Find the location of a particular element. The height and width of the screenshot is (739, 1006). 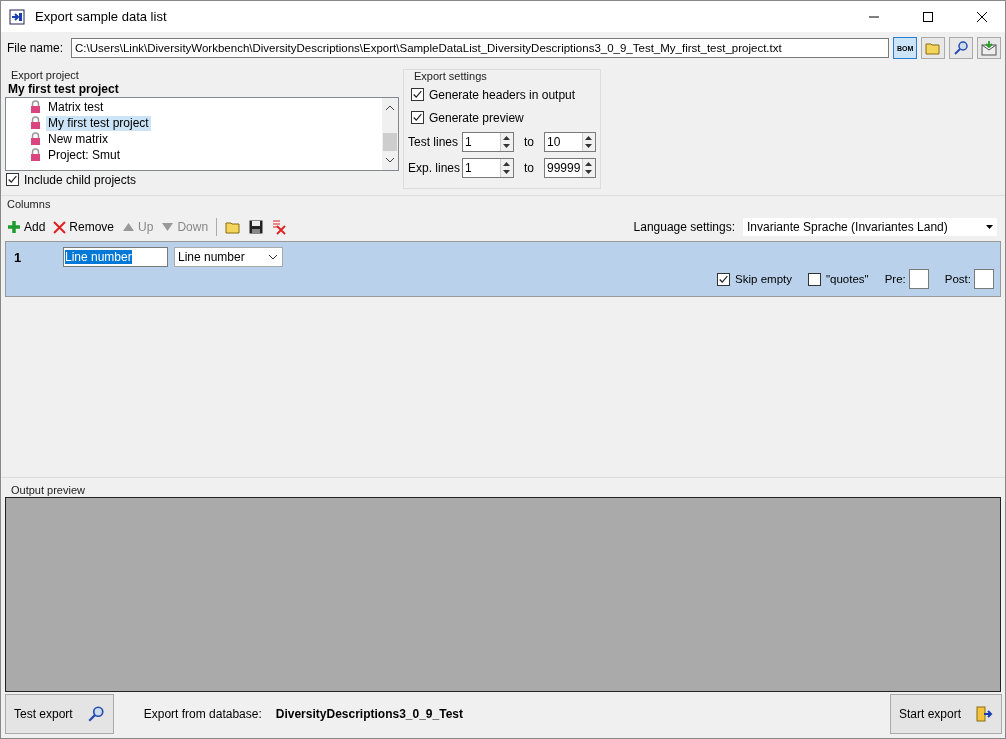

file-name-label: File name: is located at coordinates (35, 48).